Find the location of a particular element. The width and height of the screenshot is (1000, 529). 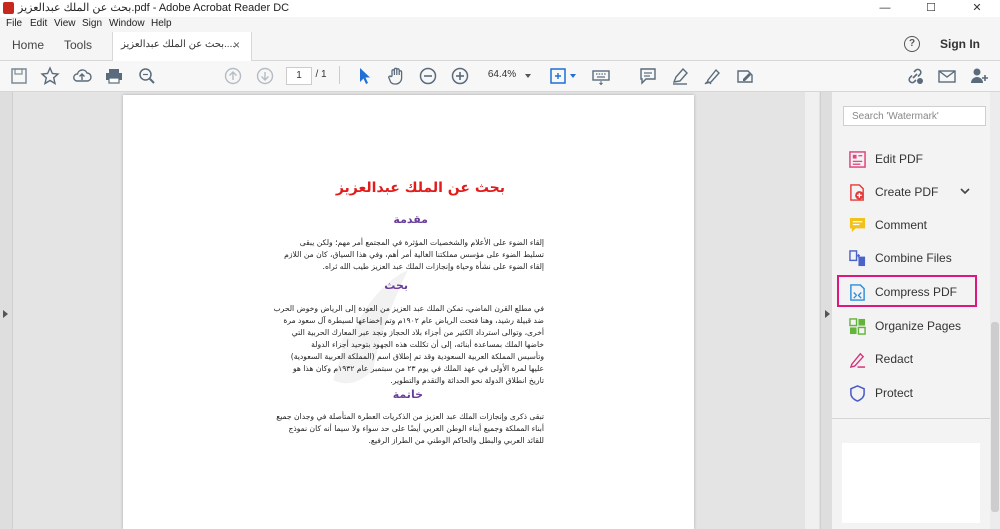

fit-chevron-down-icon is located at coordinates (573, 76).